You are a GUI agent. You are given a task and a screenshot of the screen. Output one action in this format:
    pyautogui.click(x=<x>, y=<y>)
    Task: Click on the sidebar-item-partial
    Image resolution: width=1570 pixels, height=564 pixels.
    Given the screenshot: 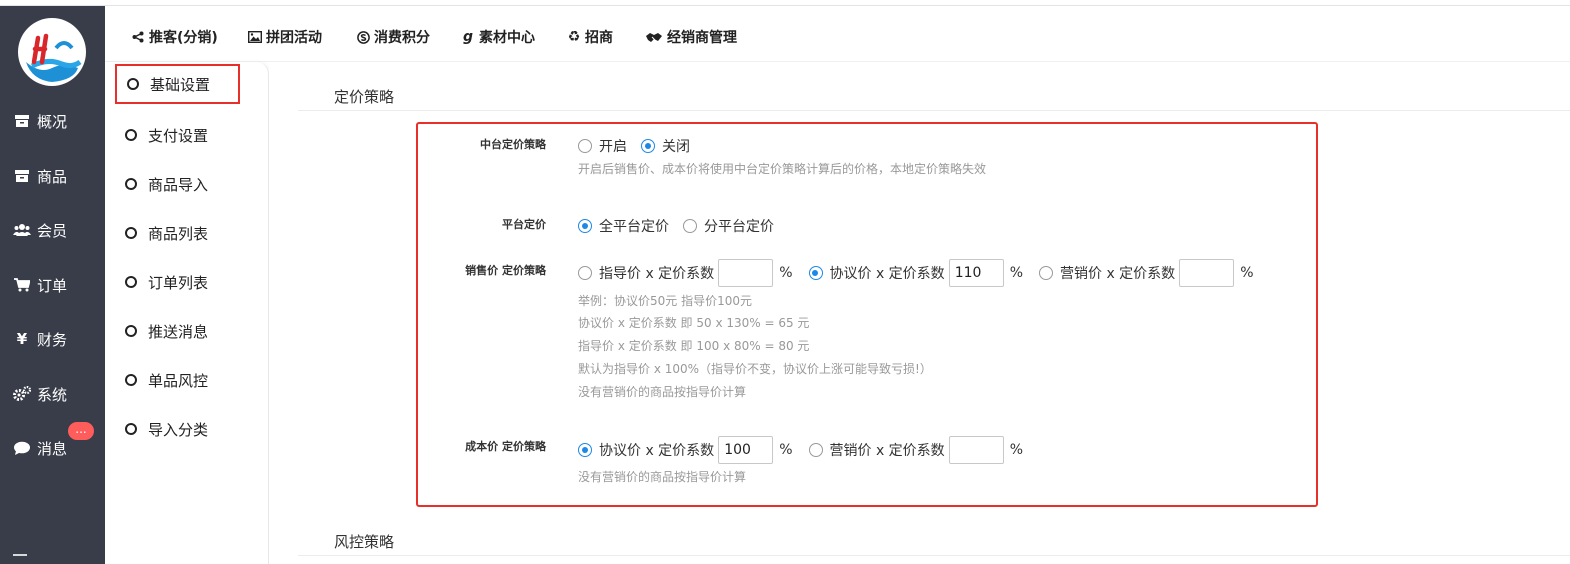 What is the action you would take?
    pyautogui.click(x=20, y=559)
    